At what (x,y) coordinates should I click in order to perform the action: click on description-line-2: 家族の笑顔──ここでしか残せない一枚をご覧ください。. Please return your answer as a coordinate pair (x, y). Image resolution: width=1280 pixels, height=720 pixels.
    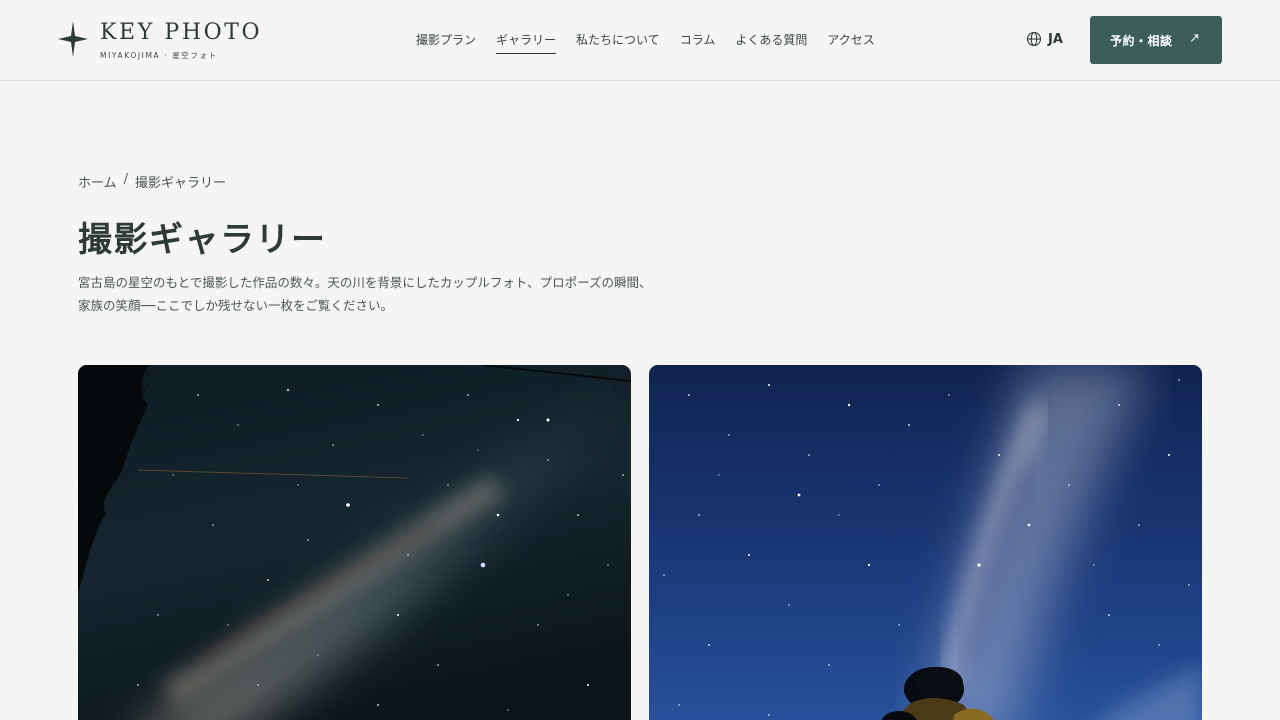
    Looking at the image, I should click on (236, 305).